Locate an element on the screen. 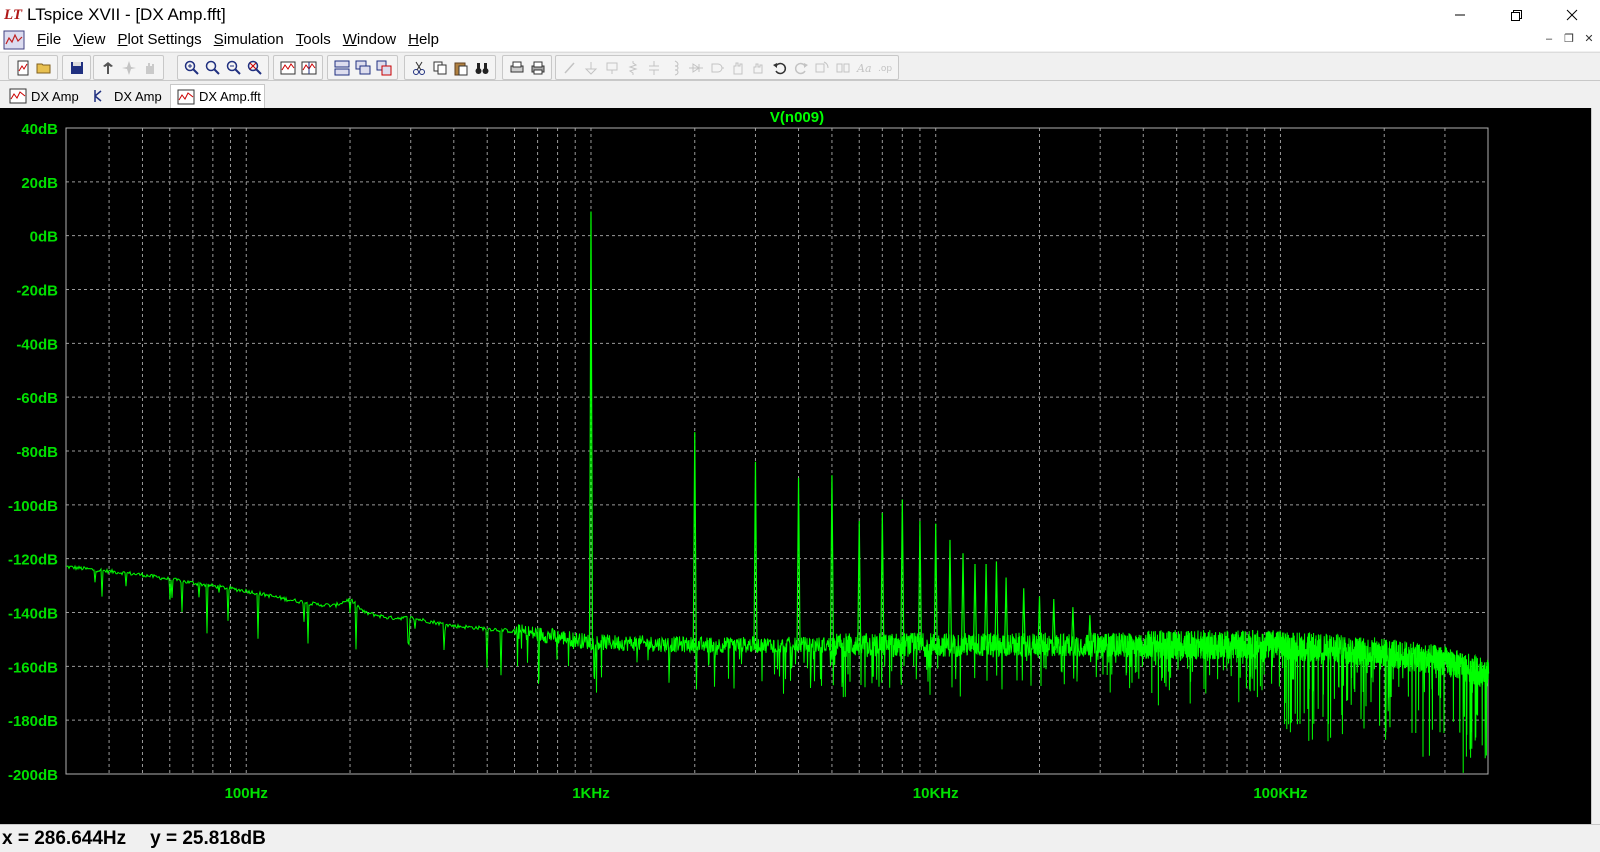 The height and width of the screenshot is (852, 1600). y-tick-label: -120dB is located at coordinates (33, 560).